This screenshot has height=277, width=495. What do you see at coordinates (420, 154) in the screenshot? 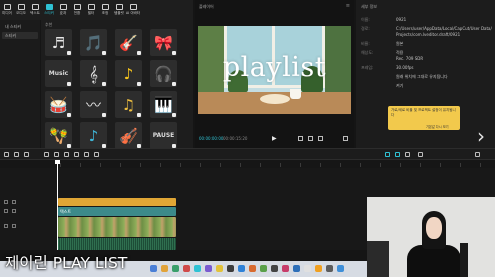
I see `zoom-out-icon` at bounding box center [420, 154].